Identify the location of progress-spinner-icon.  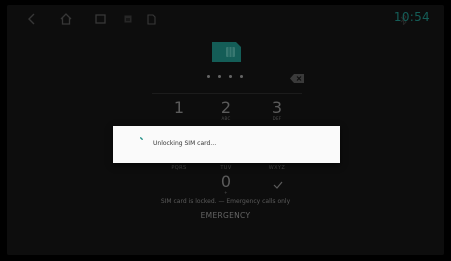
(141, 139).